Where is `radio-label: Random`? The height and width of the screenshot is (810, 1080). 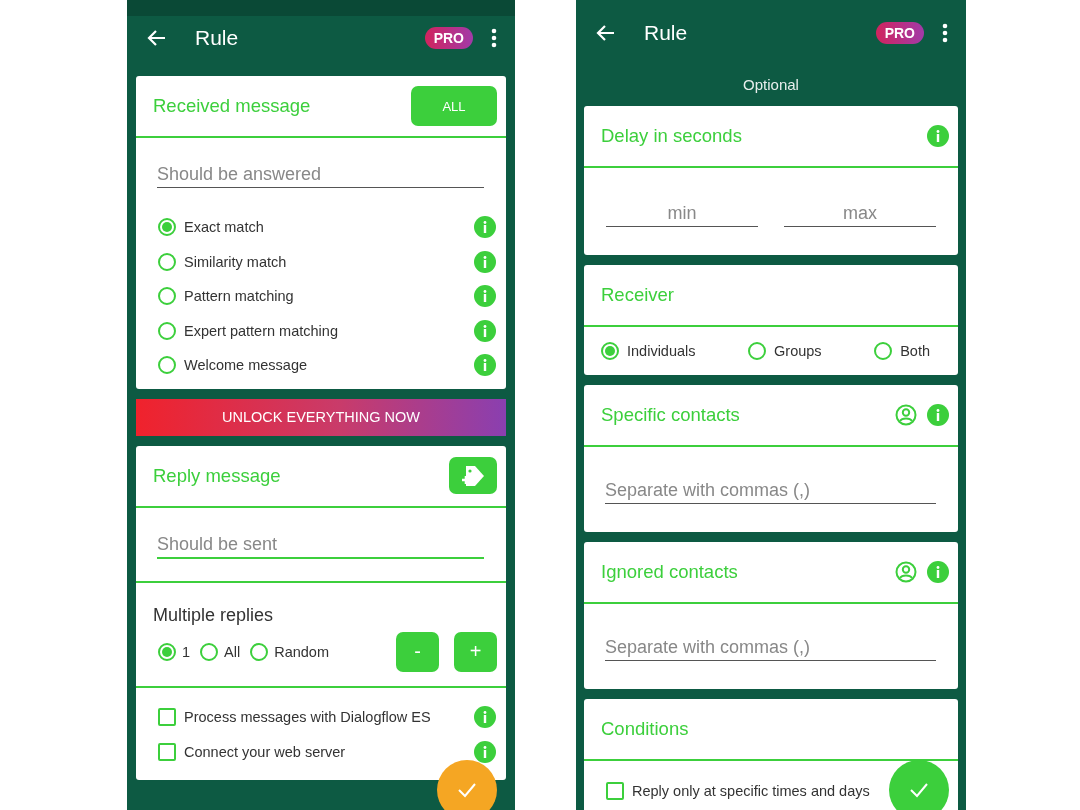 radio-label: Random is located at coordinates (301, 651).